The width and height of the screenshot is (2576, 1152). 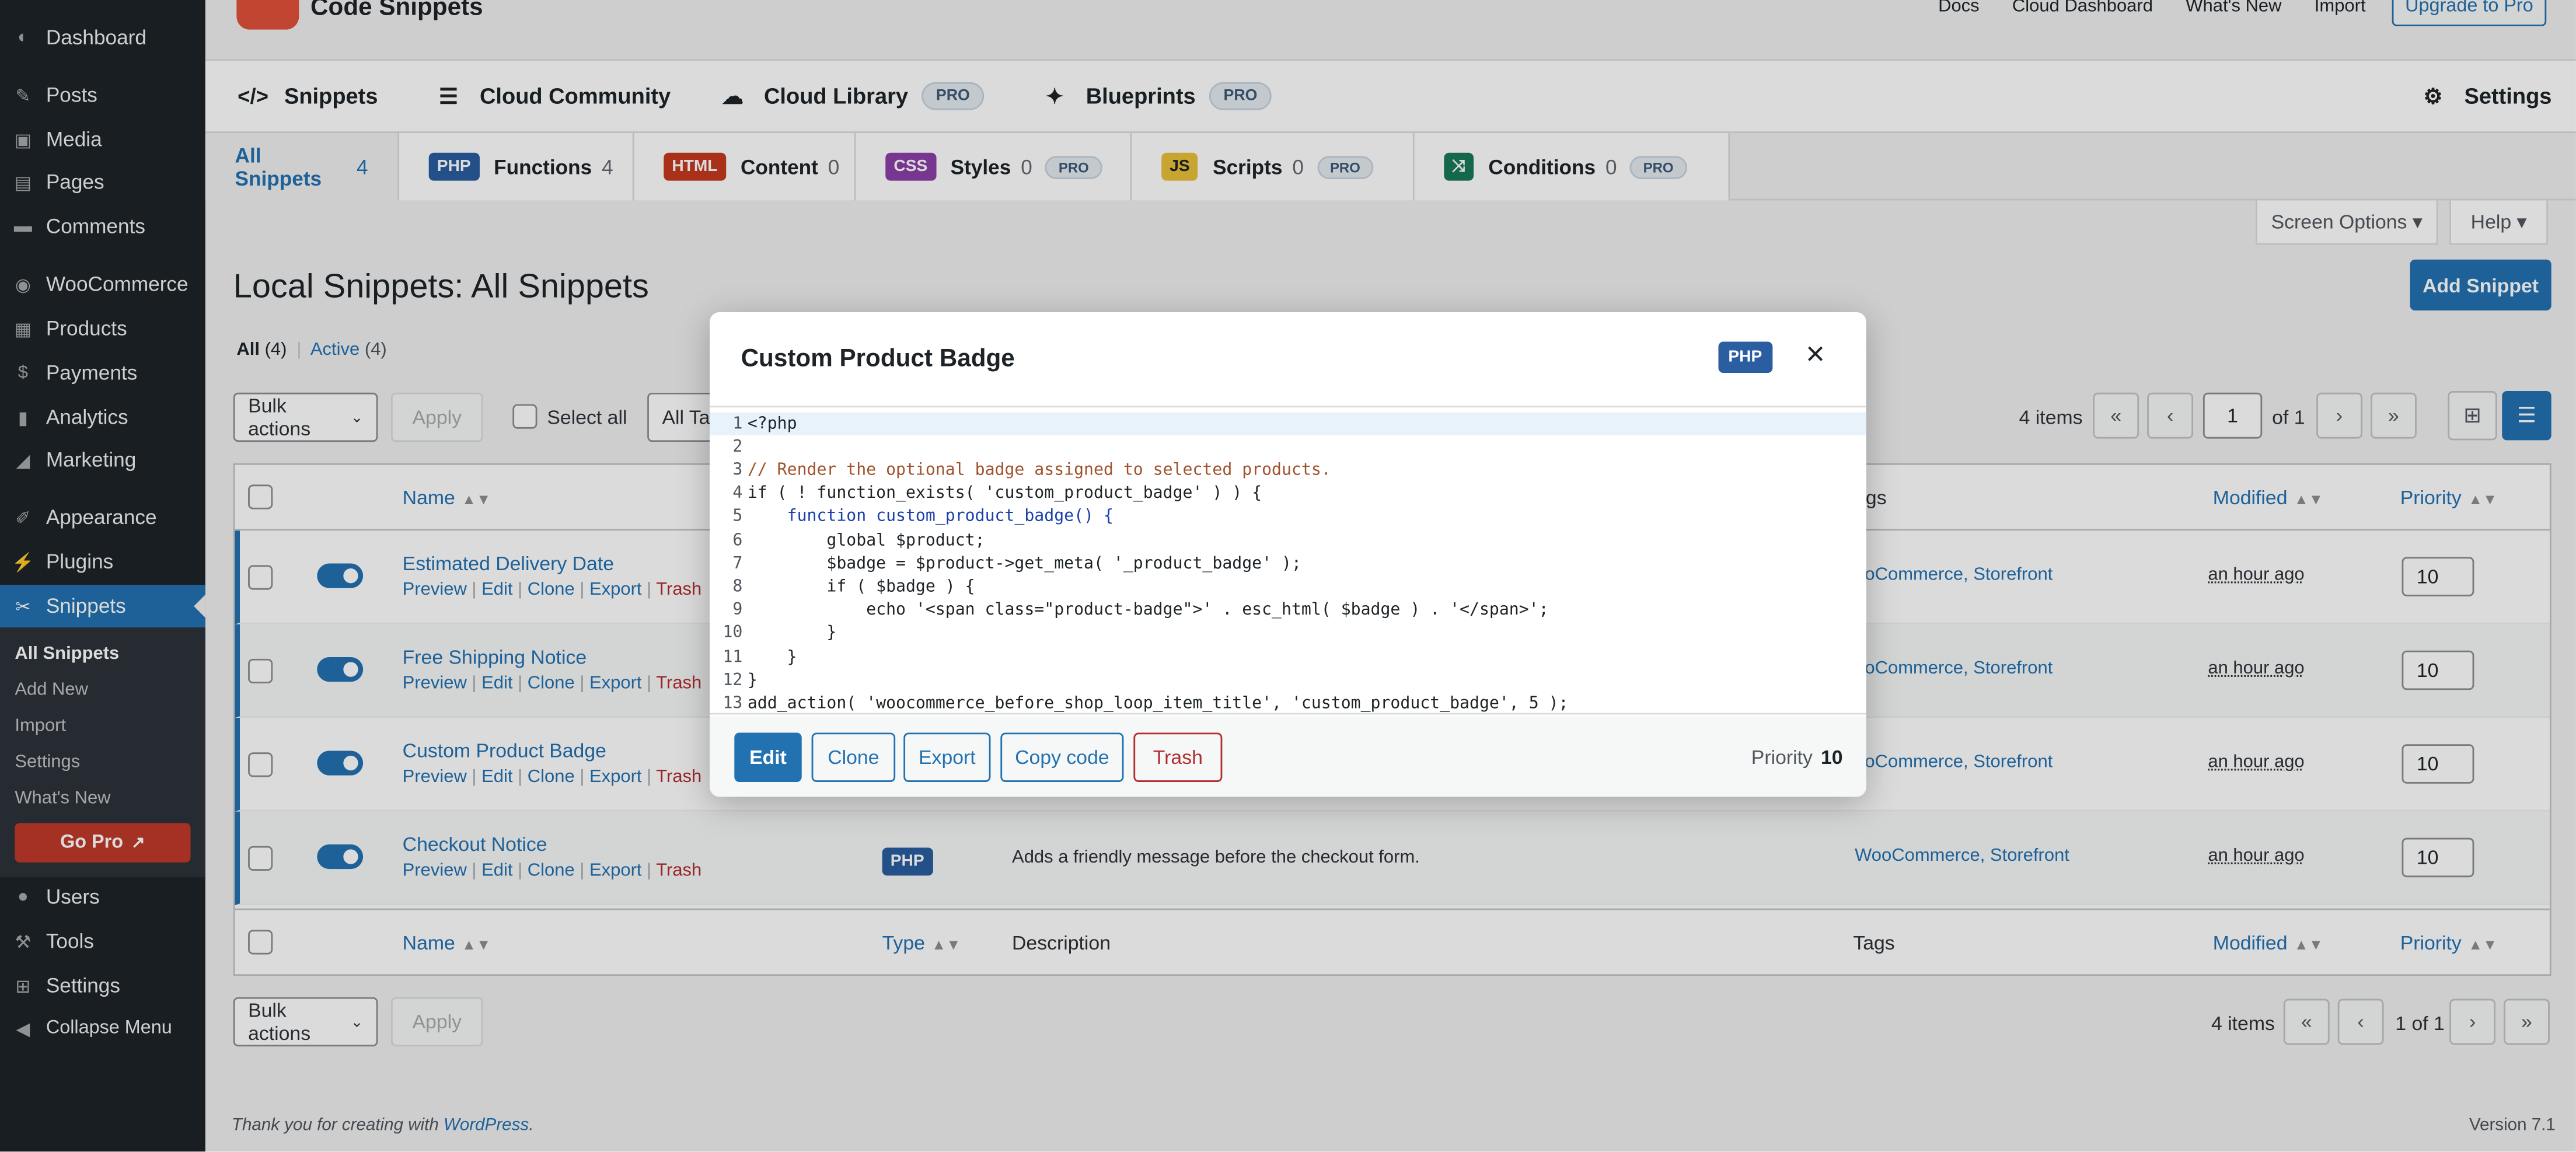 I want to click on line-number: 10, so click(x=732, y=632).